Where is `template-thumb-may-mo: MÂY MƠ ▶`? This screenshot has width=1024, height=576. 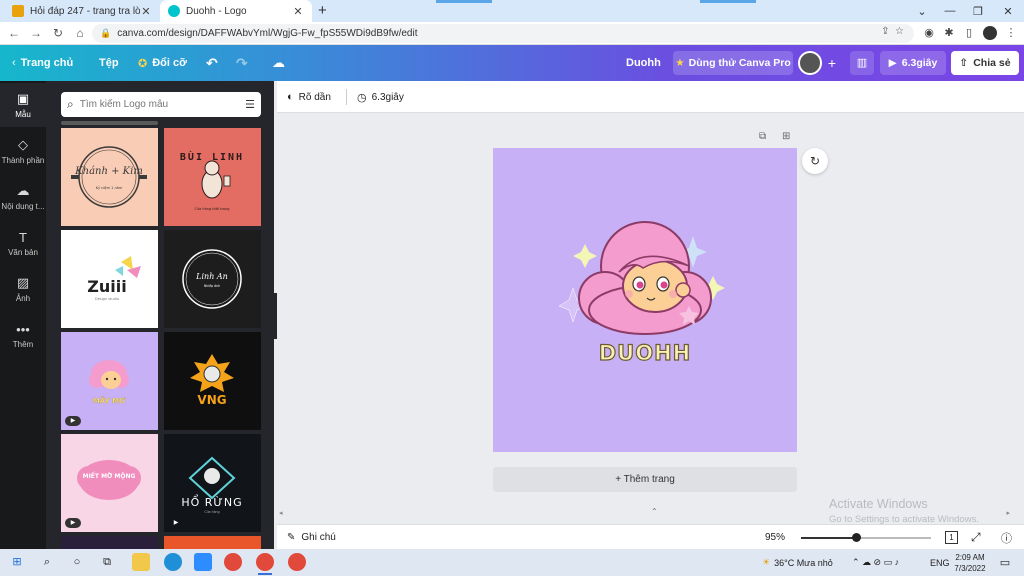 template-thumb-may-mo: MÂY MƠ ▶ is located at coordinates (109, 381).